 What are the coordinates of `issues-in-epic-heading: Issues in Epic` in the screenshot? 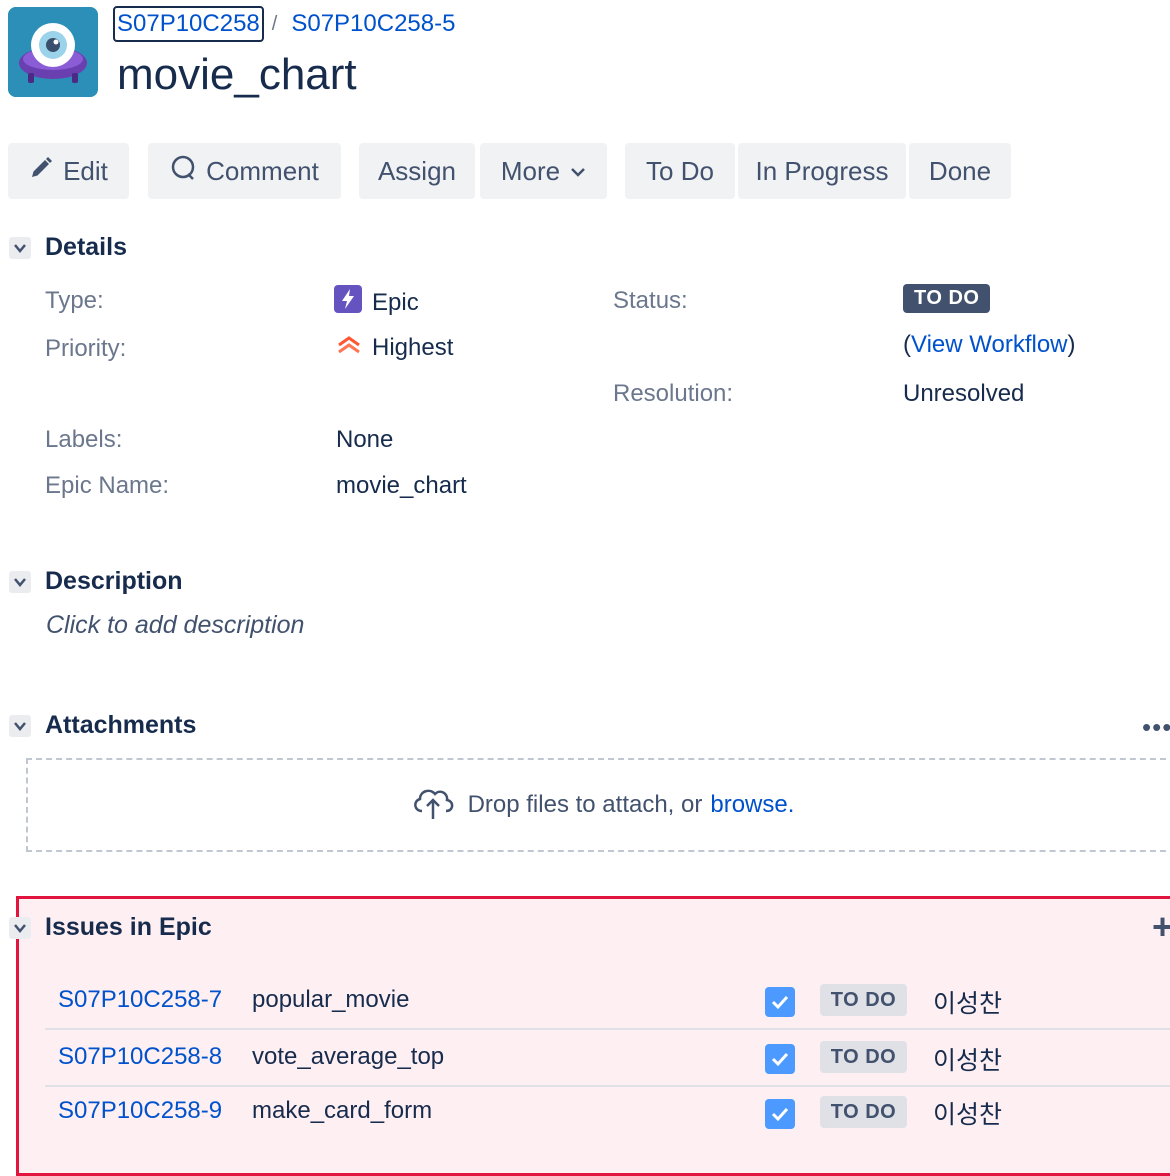 It's located at (128, 927).